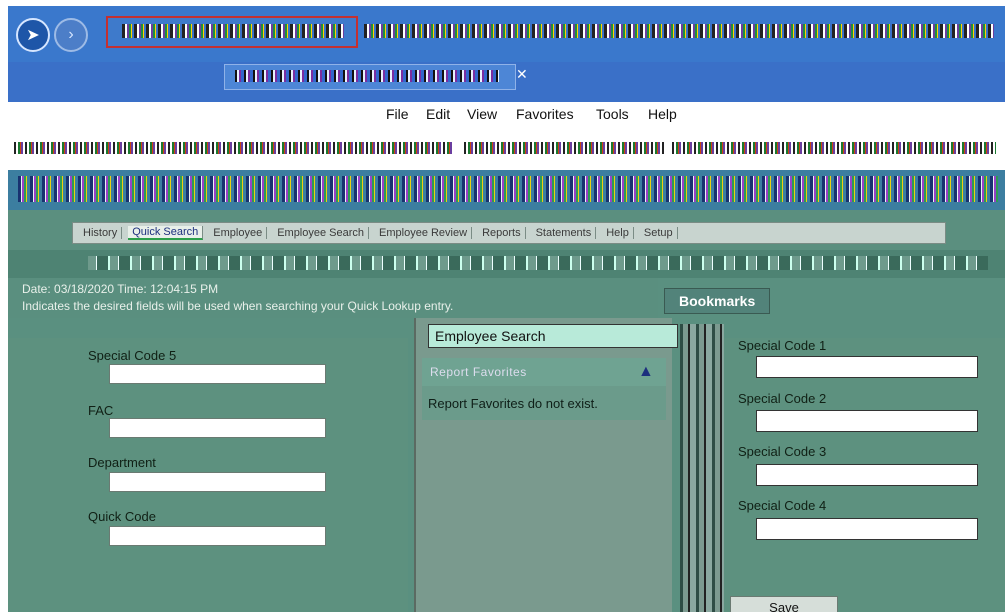  Describe the element at coordinates (717, 301) in the screenshot. I see `bookmarks-title: Bookmarks` at that location.